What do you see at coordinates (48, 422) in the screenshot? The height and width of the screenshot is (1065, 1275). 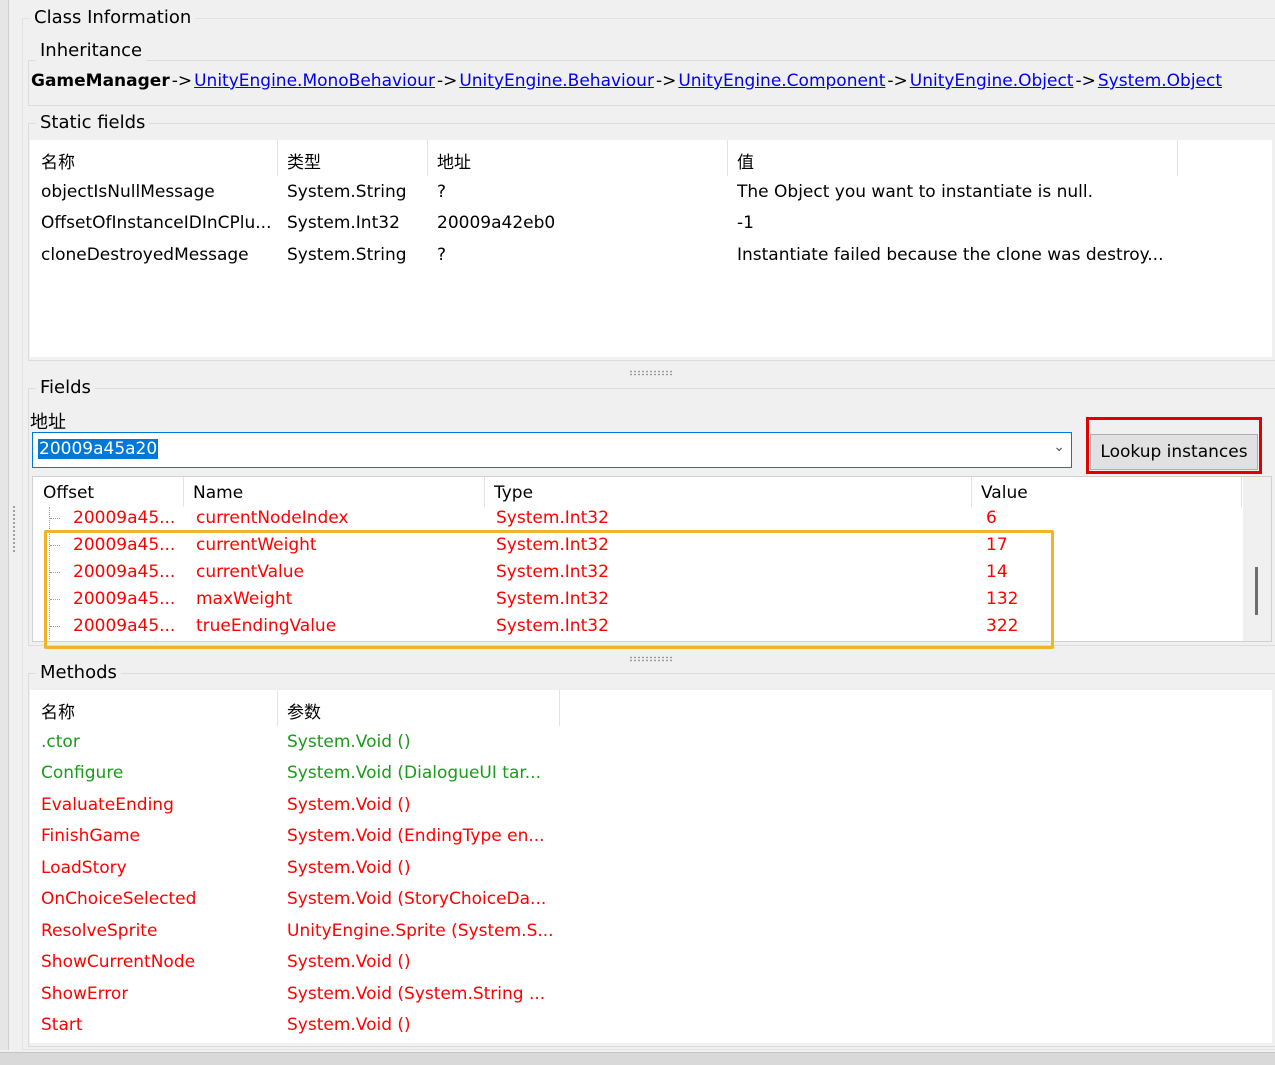 I see `address-label: 地址` at bounding box center [48, 422].